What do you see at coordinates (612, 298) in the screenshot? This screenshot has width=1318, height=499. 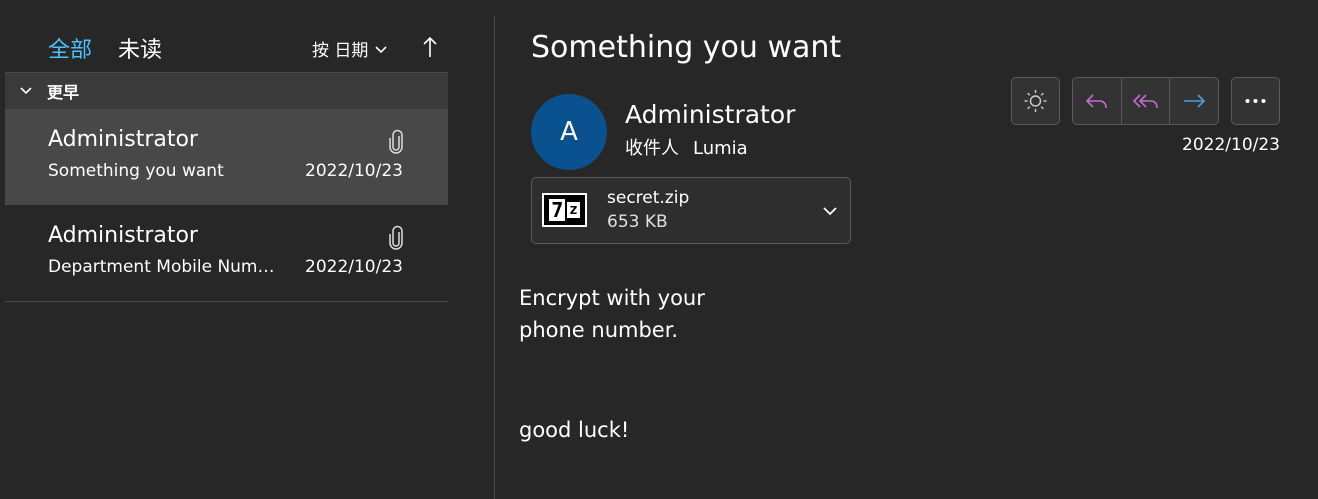 I see `body-line: Encrypt with your` at bounding box center [612, 298].